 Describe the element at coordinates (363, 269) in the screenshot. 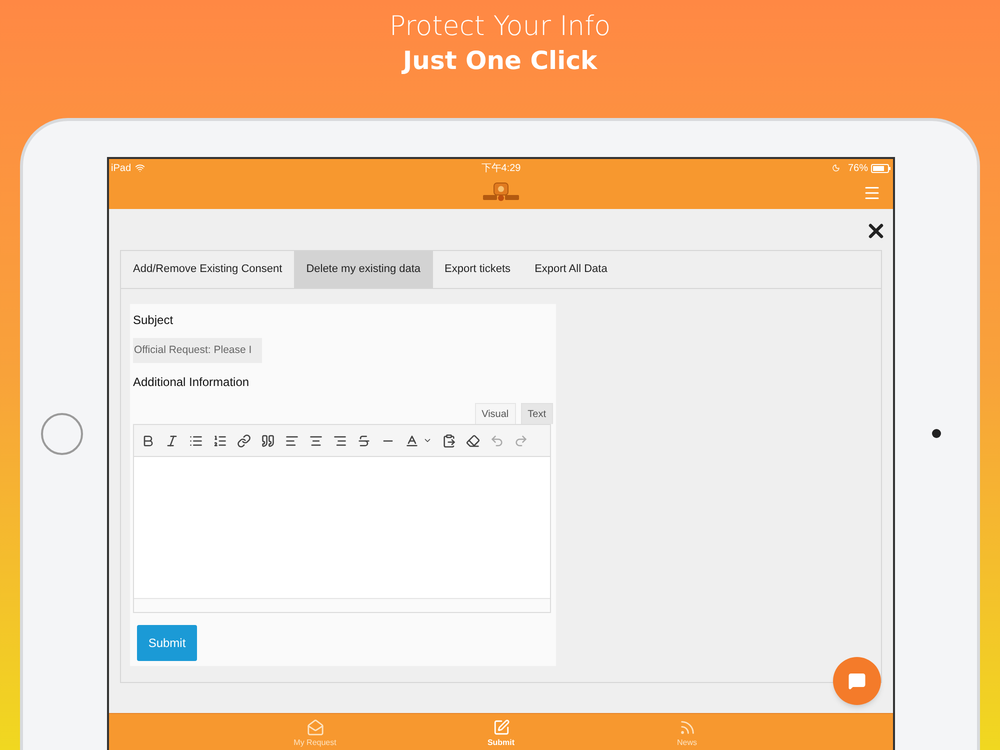

I see `tab: Delete my existing data` at that location.